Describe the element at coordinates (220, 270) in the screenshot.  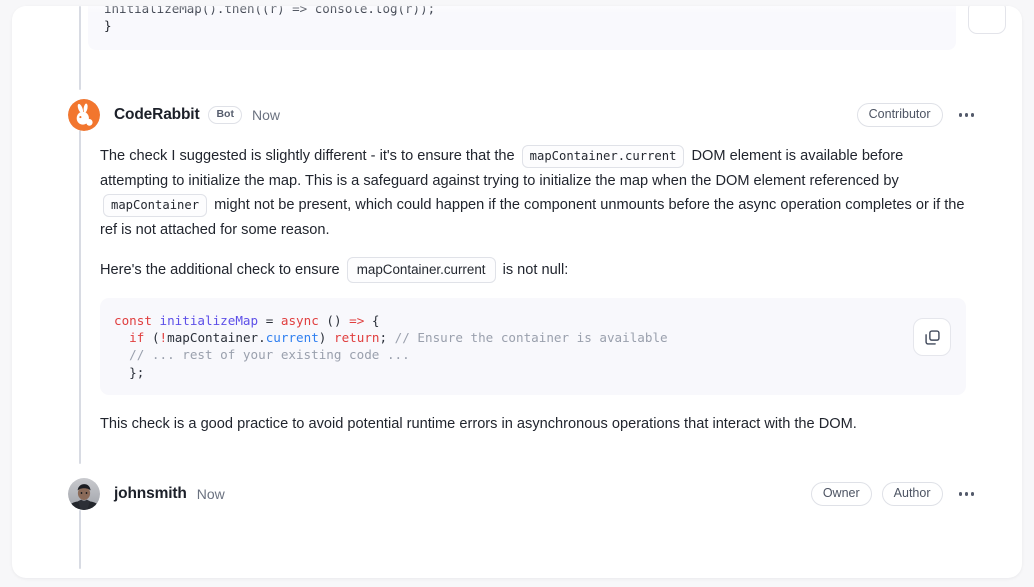
I see `paragraph2-text-part1: Here's the additional check to ensure` at that location.